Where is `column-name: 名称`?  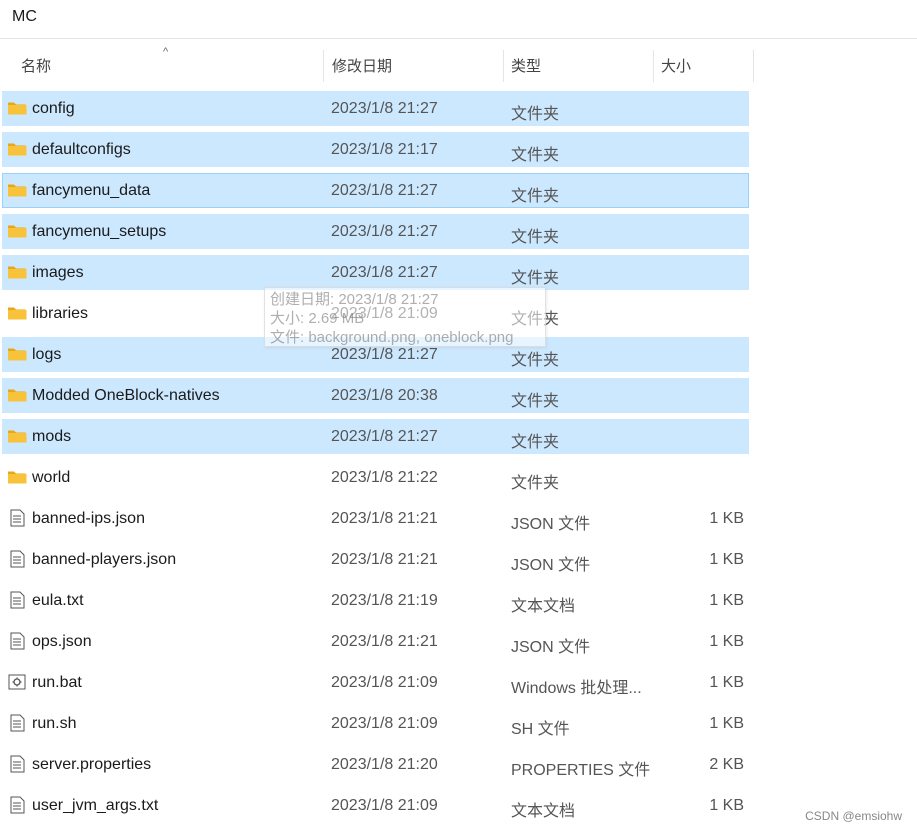 column-name: 名称 is located at coordinates (36, 66).